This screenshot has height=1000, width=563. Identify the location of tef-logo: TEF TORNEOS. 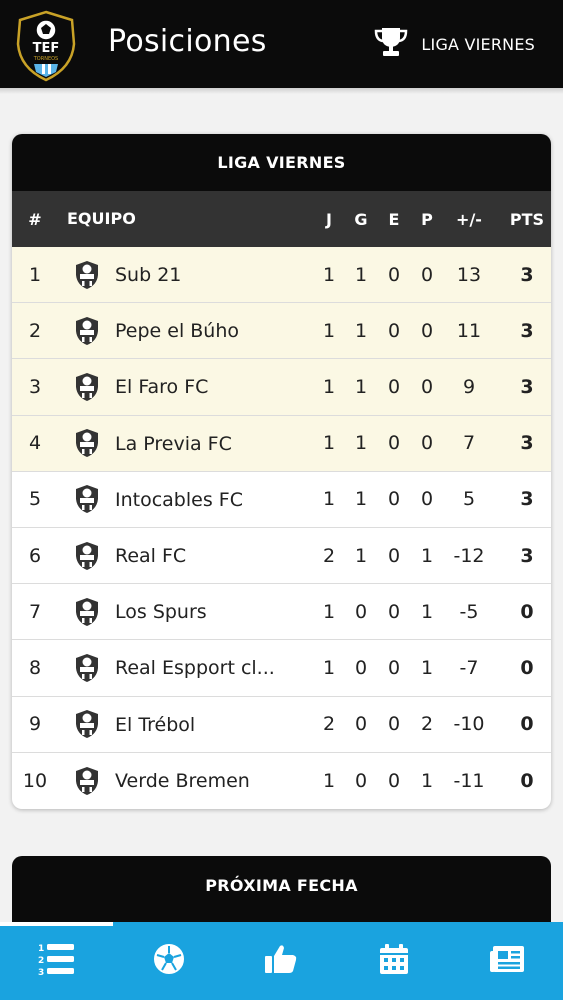
(46, 46).